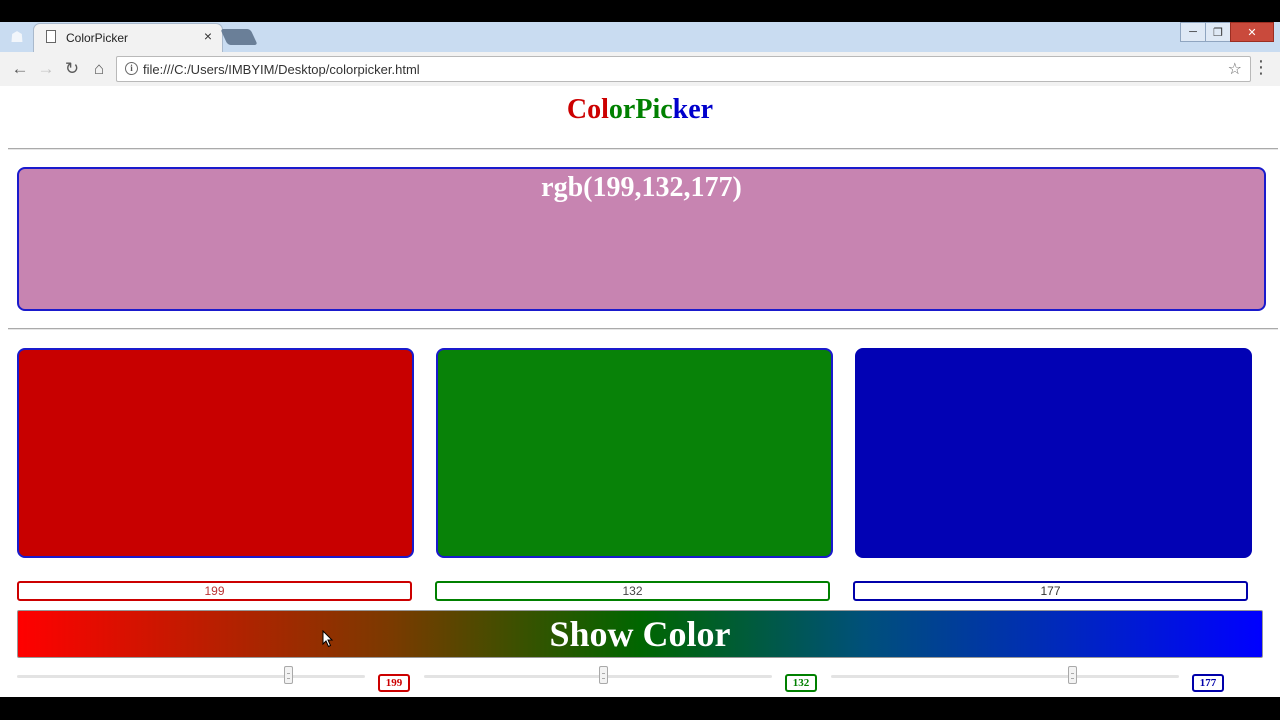 The height and width of the screenshot is (720, 1280). Describe the element at coordinates (288, 675) in the screenshot. I see `red-slider-thumb` at that location.